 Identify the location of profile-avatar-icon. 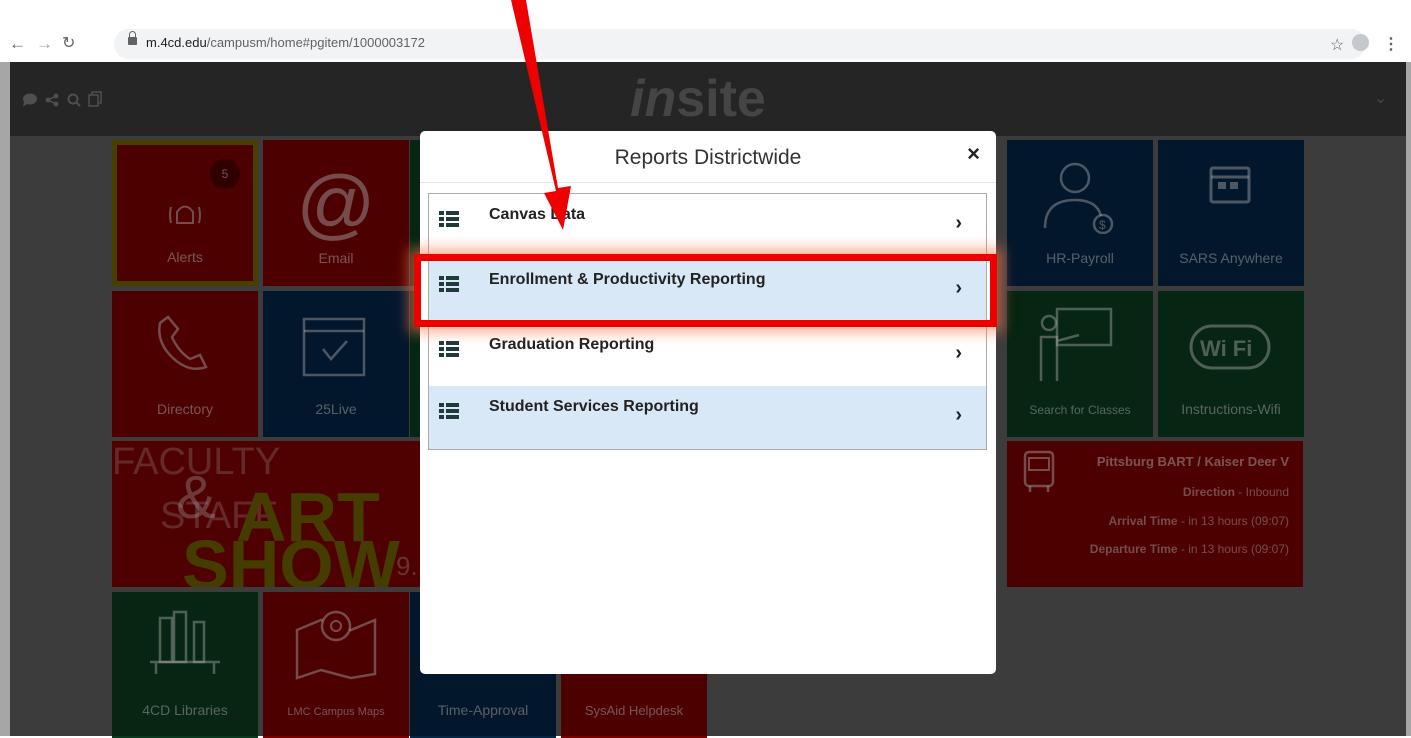
(1360, 42).